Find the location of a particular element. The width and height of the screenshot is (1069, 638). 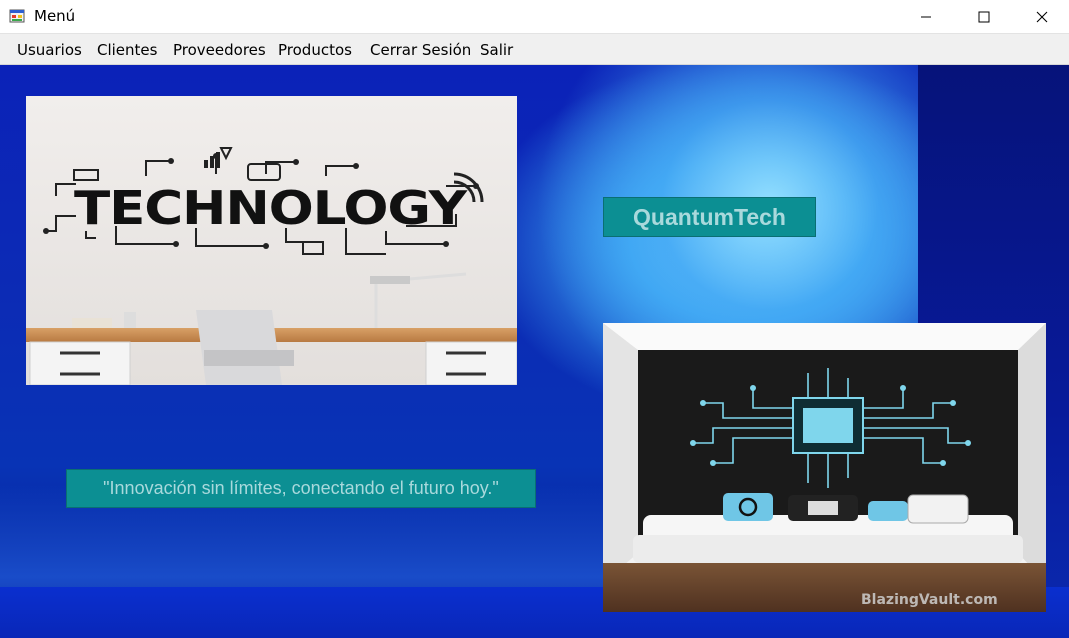

menu-item-usuarios: Usuarios is located at coordinates (49, 50).